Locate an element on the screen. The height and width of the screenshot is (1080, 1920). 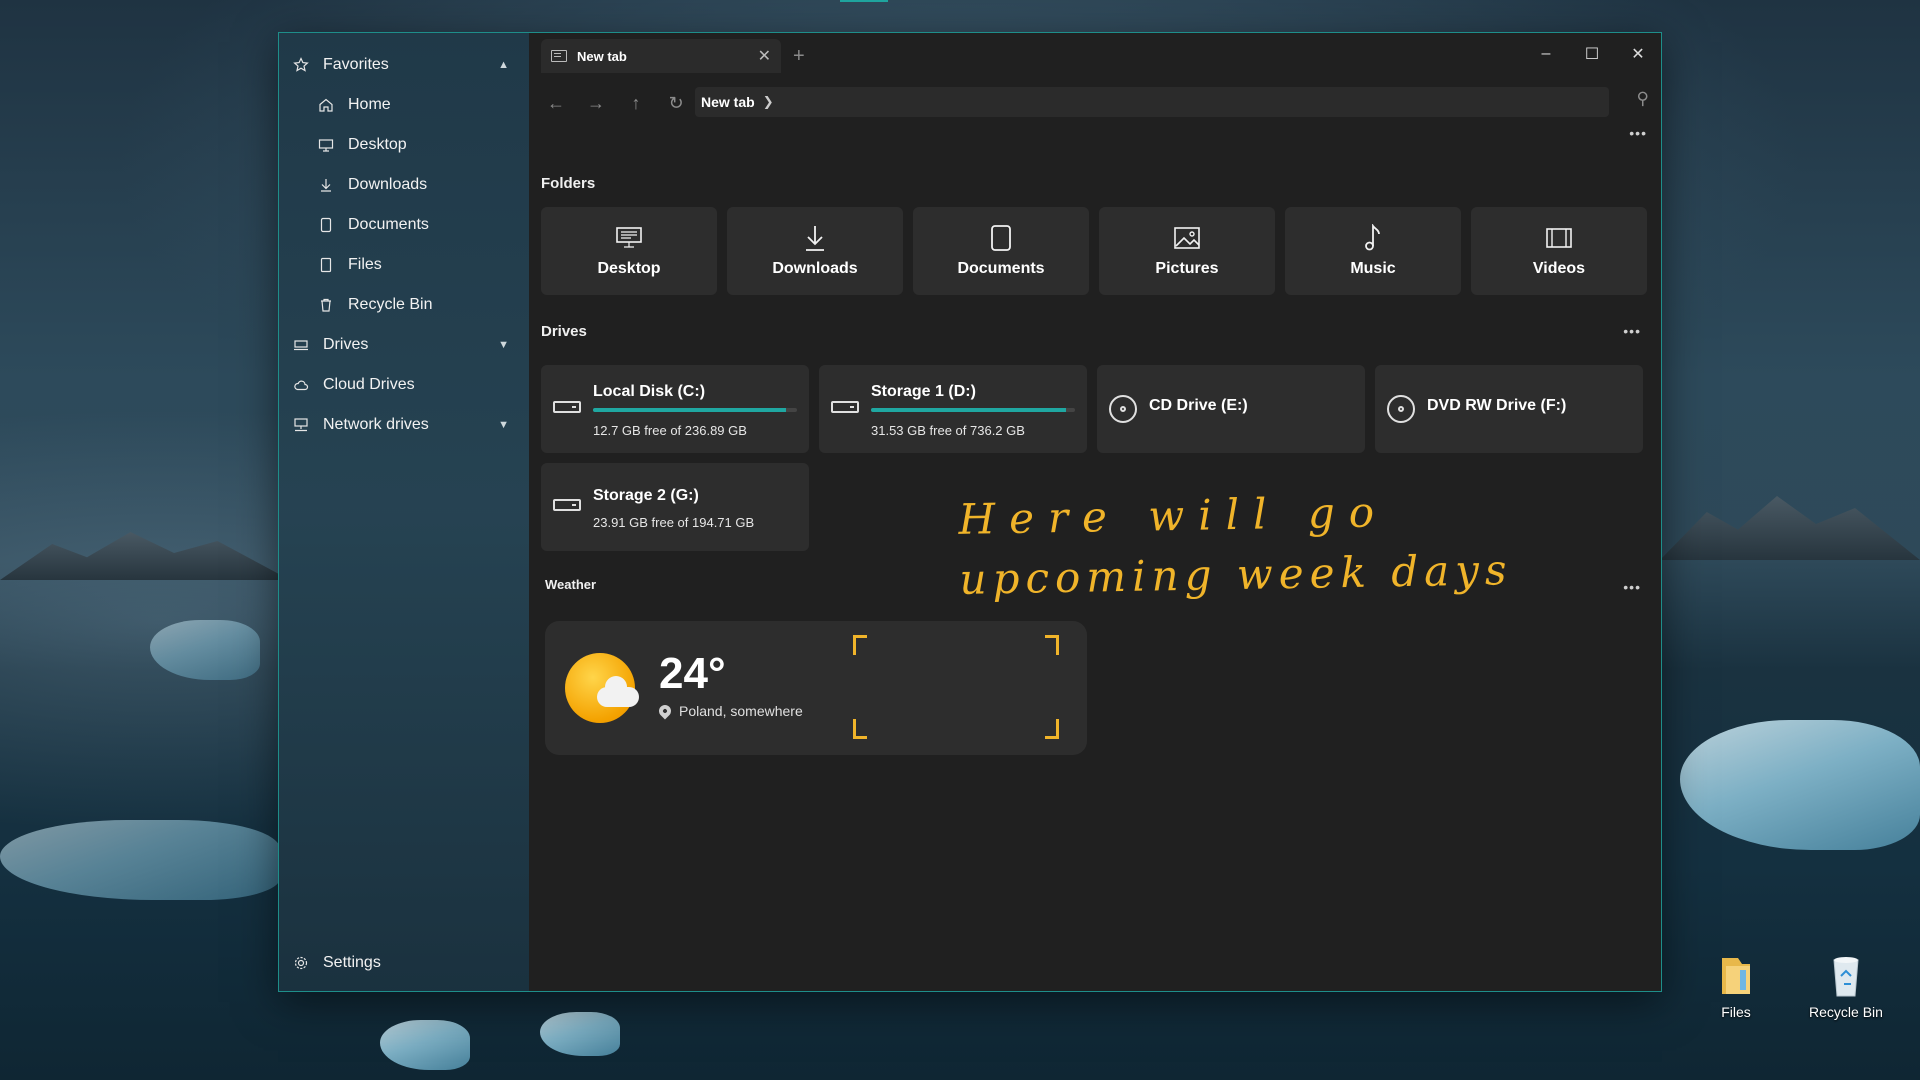
drive-free-space: 23.91 GB free of 194.71 GB is located at coordinates (674, 522).